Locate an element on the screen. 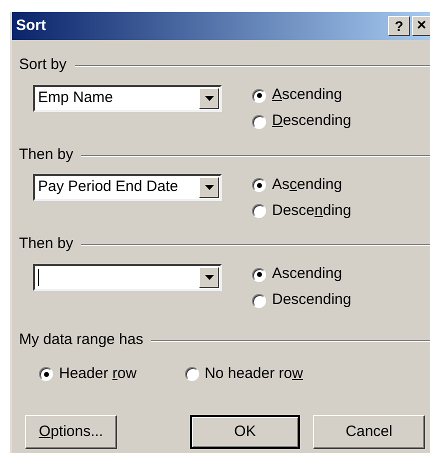  dropdown-field is located at coordinates (127, 277).